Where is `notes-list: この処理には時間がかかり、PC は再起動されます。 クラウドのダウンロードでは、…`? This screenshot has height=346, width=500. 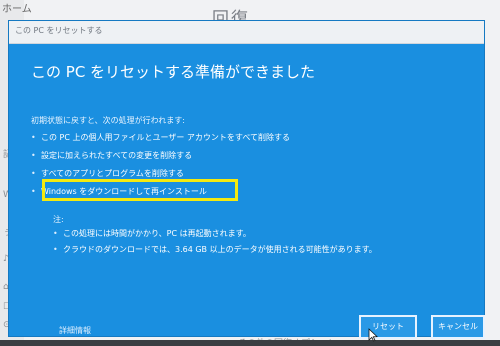 notes-list: この処理には時間がかかり、PC は再起動されます。 クラウドのダウンロードでは、… is located at coordinates (215, 244).